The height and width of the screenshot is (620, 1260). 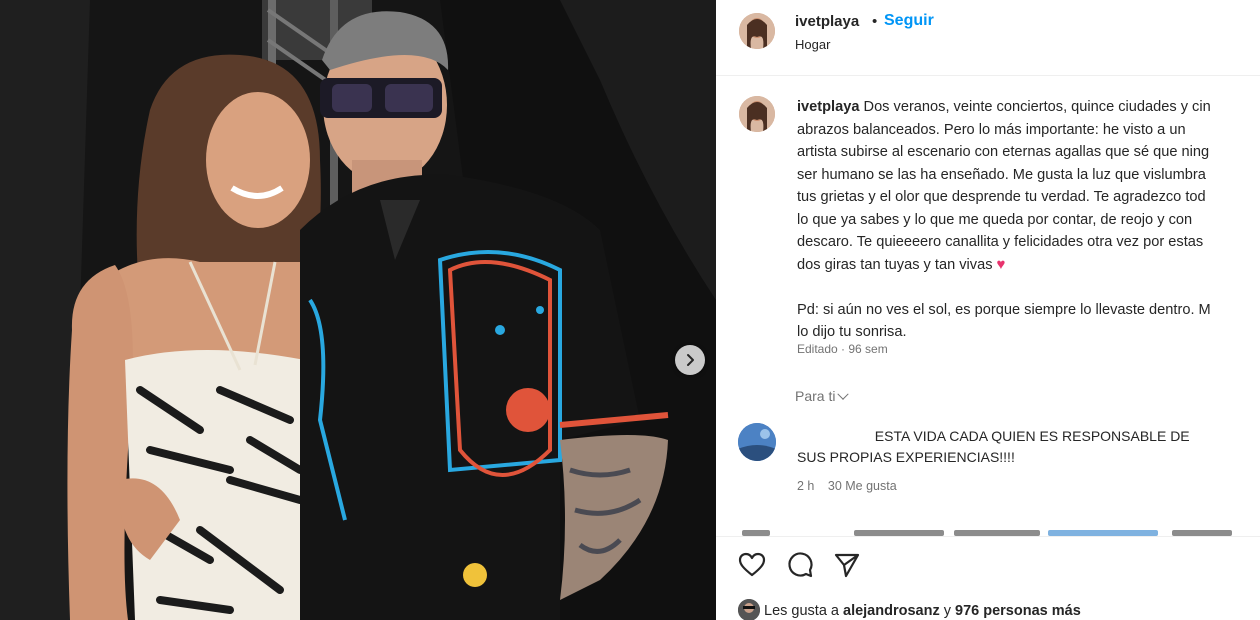 I want to click on heart-icon, so click(x=752, y=565).